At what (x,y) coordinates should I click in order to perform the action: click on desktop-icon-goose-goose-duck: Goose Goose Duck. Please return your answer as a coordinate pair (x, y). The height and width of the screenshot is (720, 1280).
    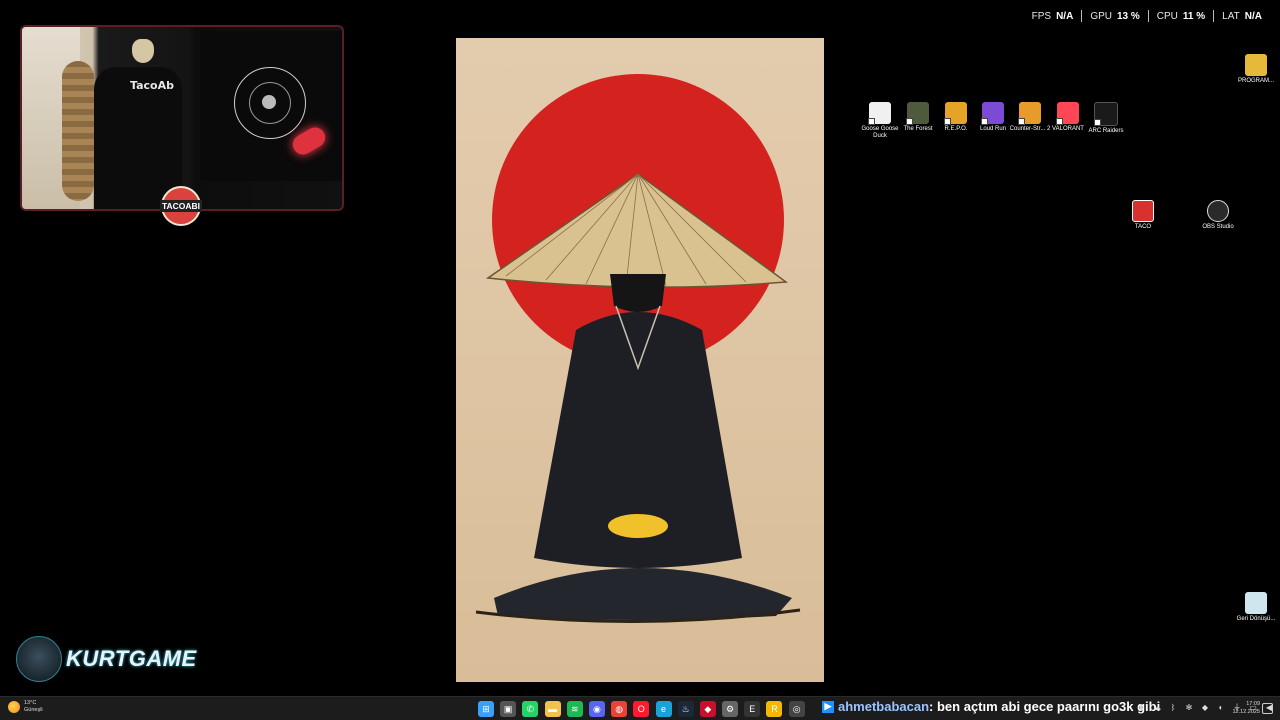
    Looking at the image, I should click on (880, 121).